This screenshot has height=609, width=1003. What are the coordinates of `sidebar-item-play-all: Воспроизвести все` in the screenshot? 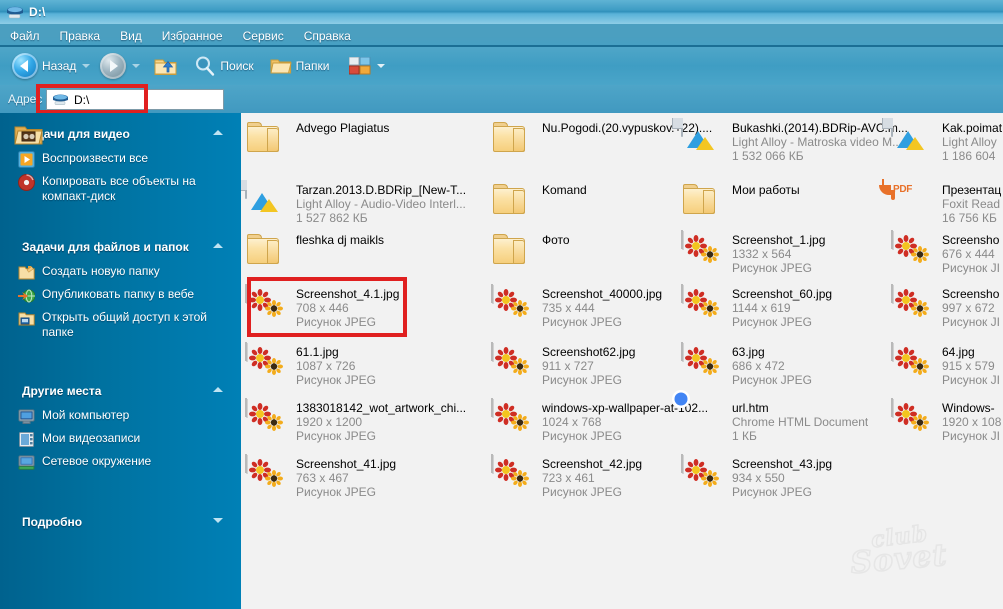 It's located at (123, 159).